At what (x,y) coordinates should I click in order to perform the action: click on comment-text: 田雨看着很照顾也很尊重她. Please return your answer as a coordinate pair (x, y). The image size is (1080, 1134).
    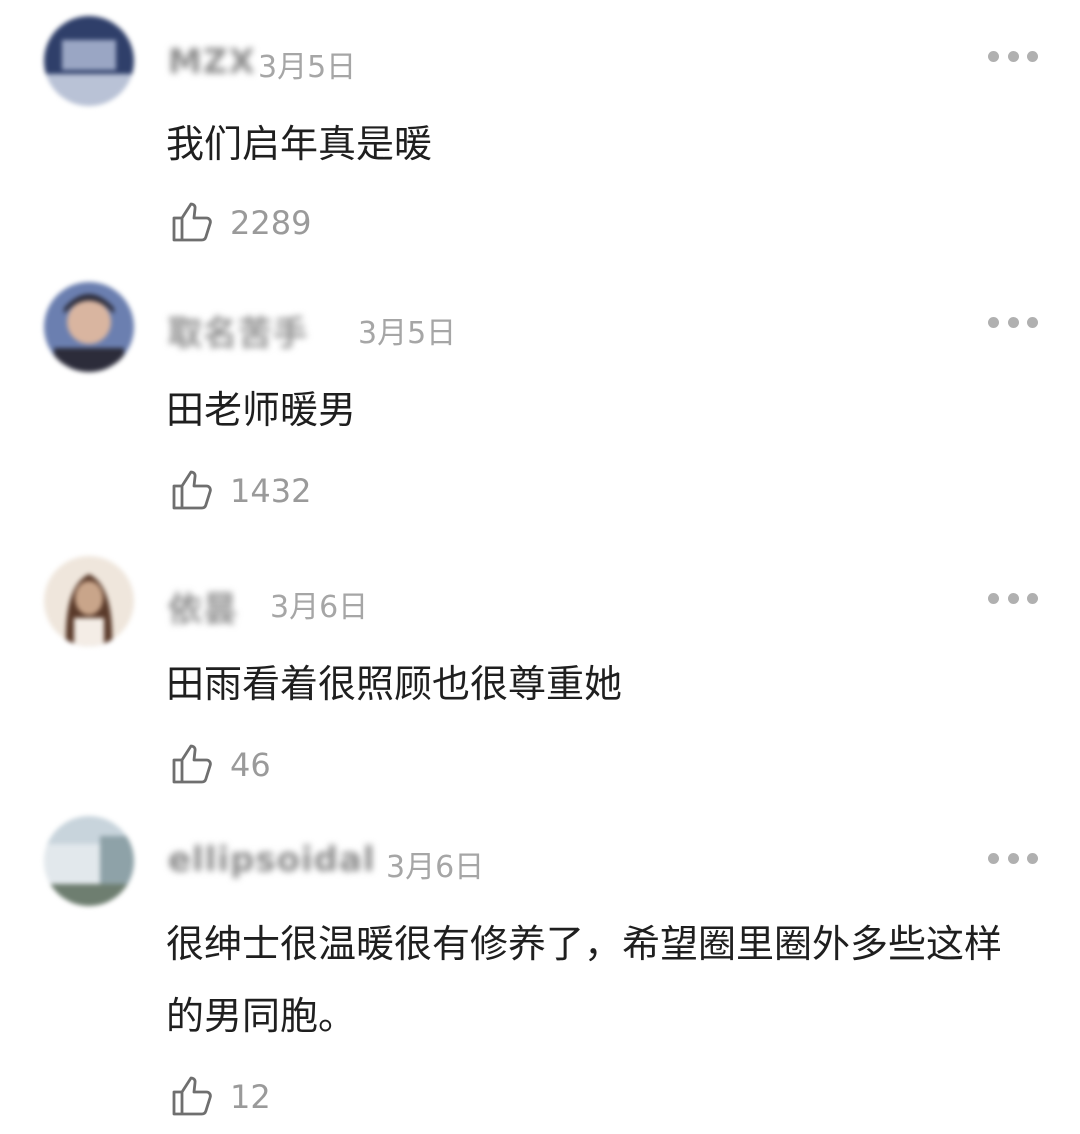
    Looking at the image, I should click on (394, 684).